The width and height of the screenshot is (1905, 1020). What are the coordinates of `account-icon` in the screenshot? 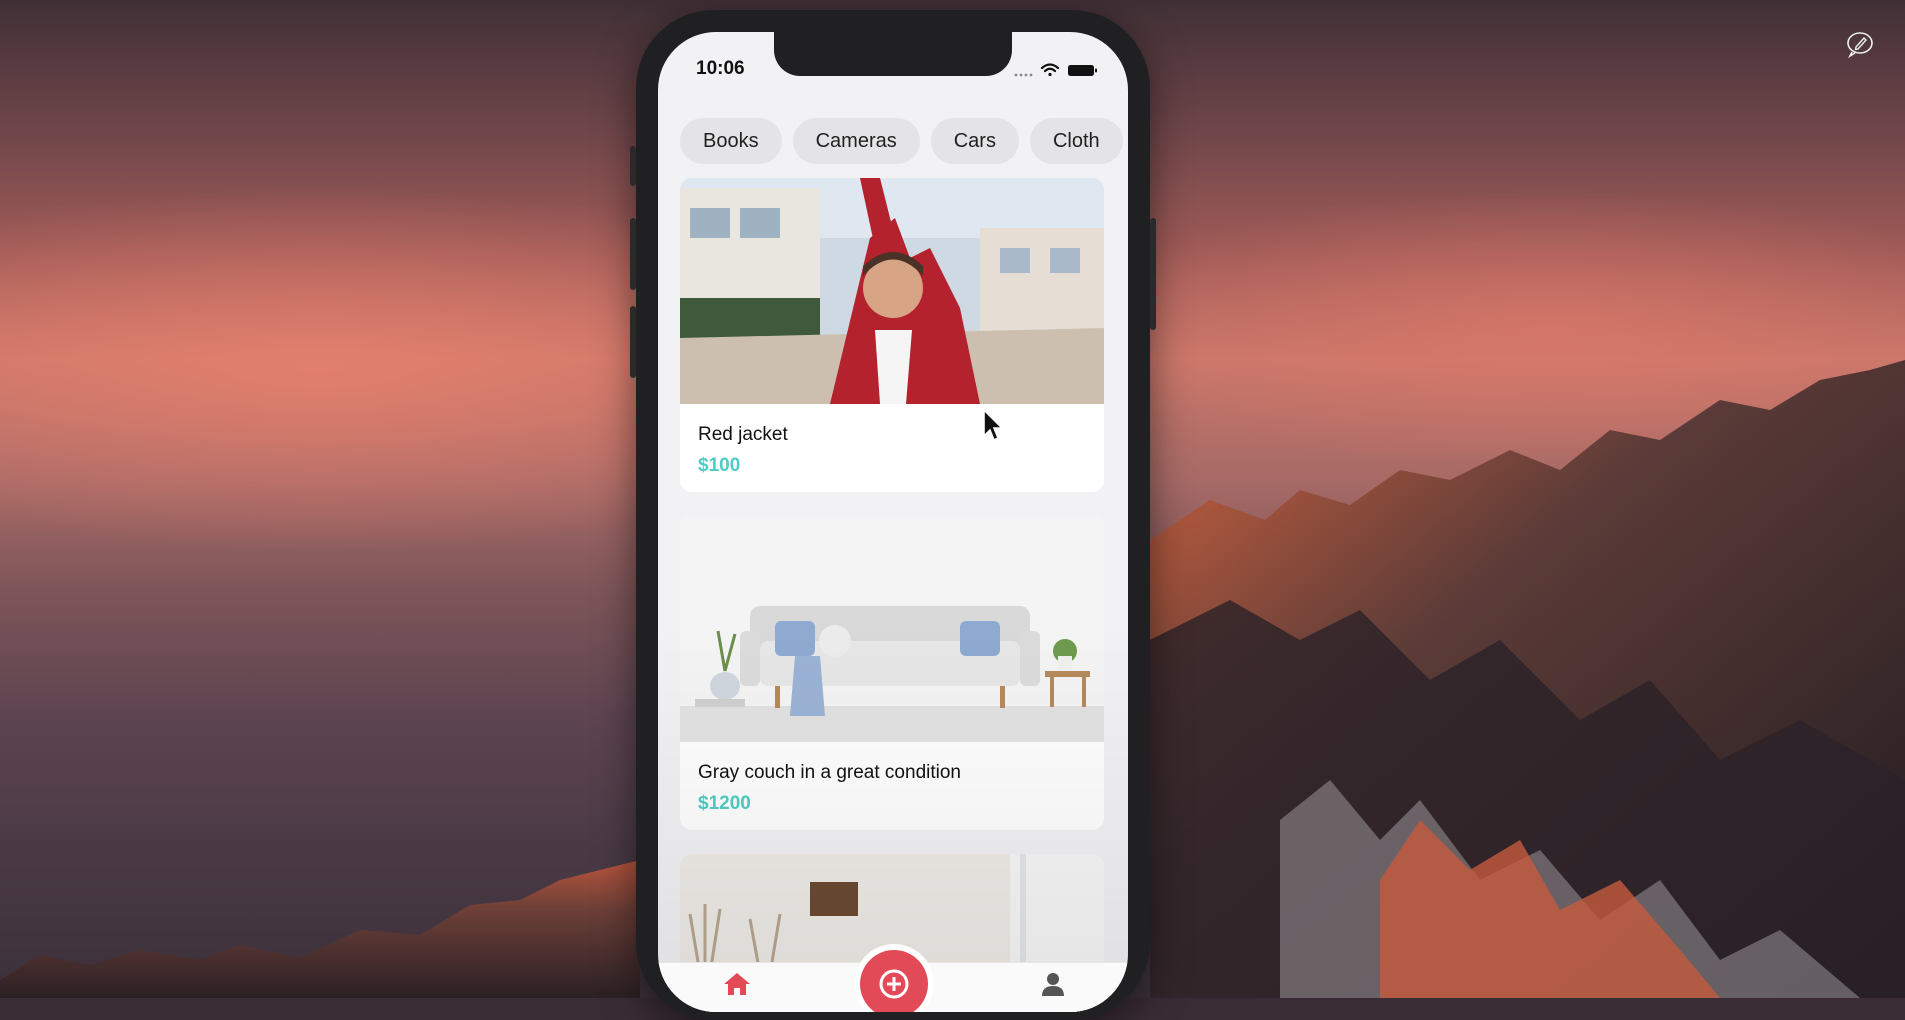 It's located at (1053, 984).